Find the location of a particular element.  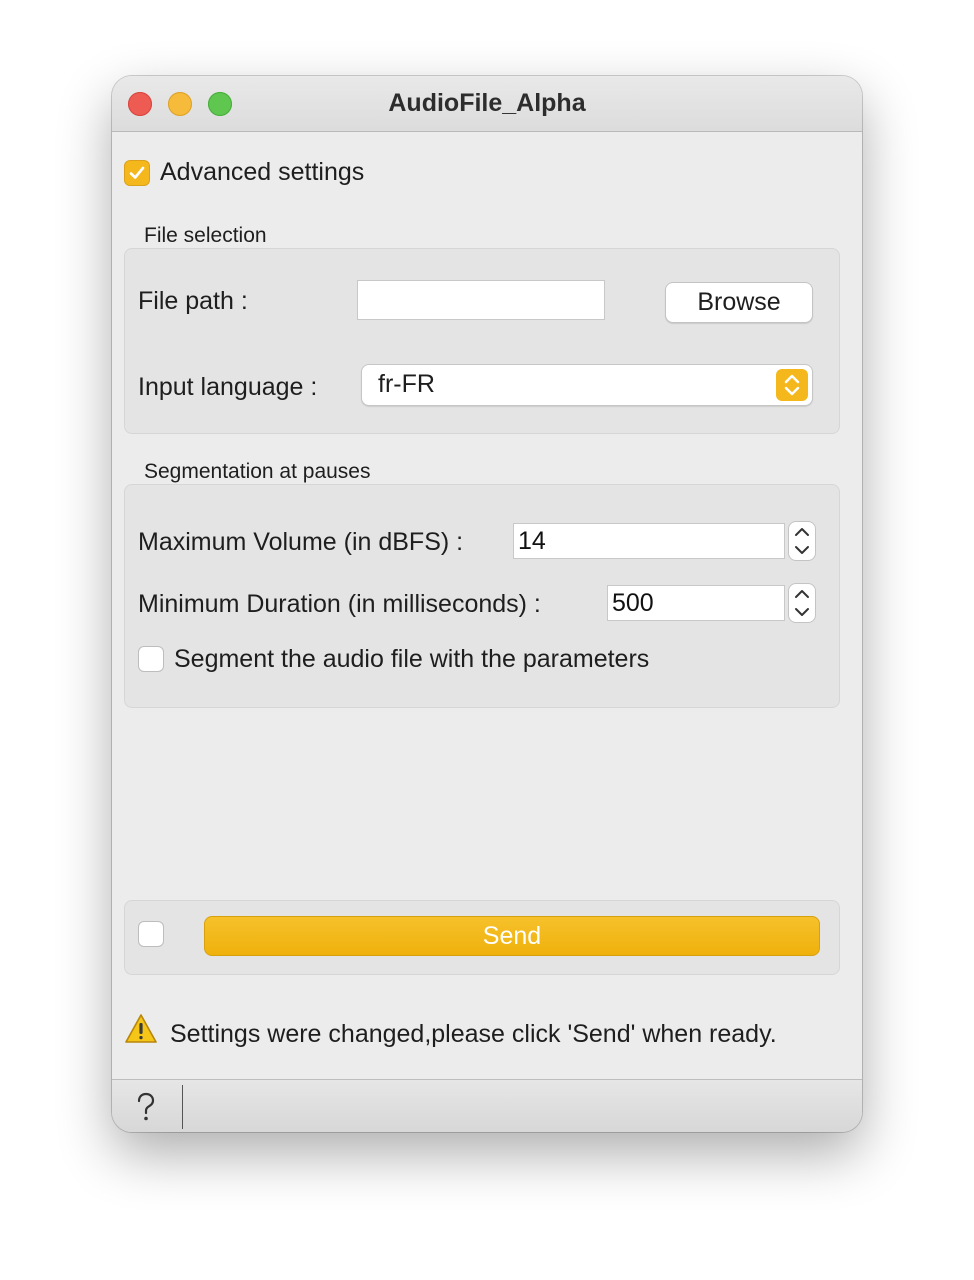

send-button: Send is located at coordinates (512, 936).